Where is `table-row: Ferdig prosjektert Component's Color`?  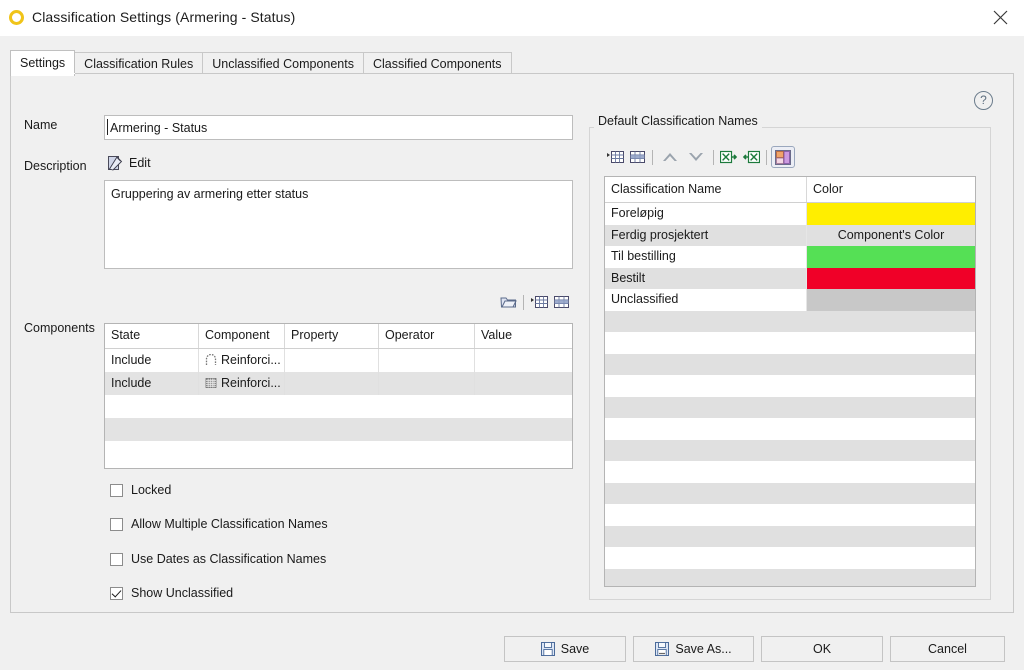
table-row: Ferdig prosjektert Component's Color is located at coordinates (790, 235).